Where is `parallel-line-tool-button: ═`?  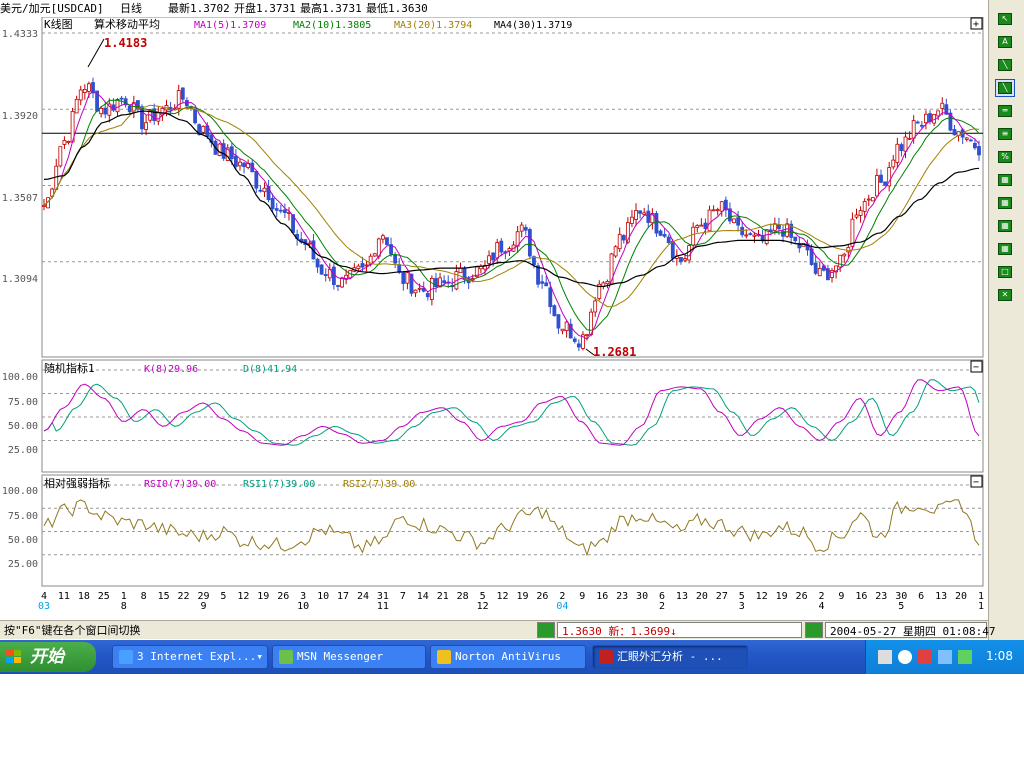
parallel-line-tool-button: ═ is located at coordinates (1005, 111).